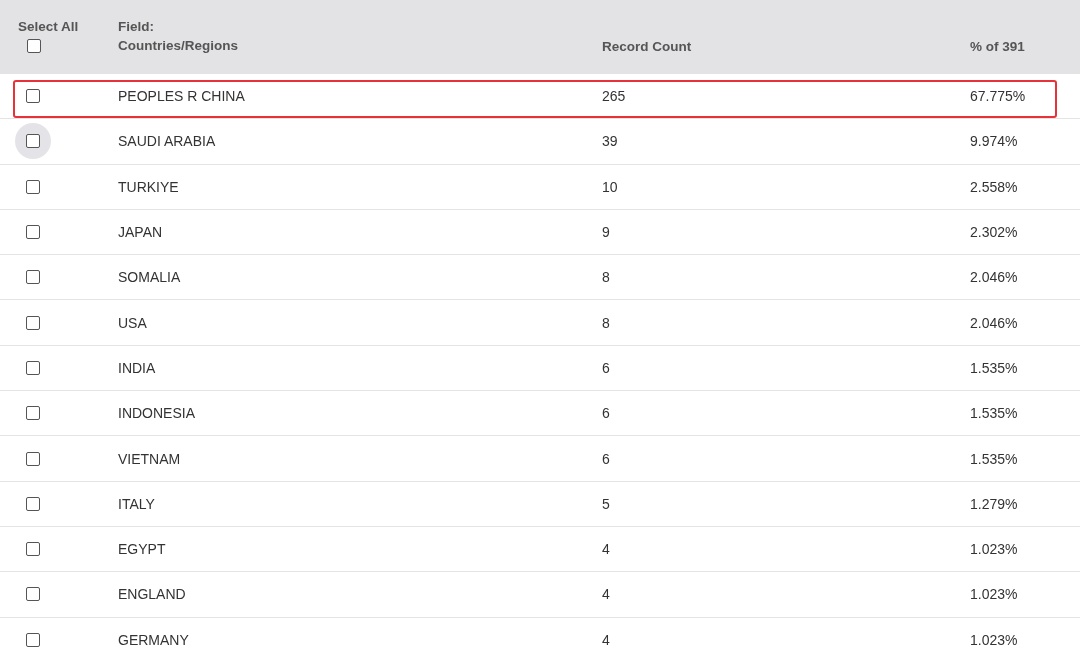 Image resolution: width=1080 pixels, height=661 pixels. I want to click on percent-cell: 9.974%, so click(994, 141).